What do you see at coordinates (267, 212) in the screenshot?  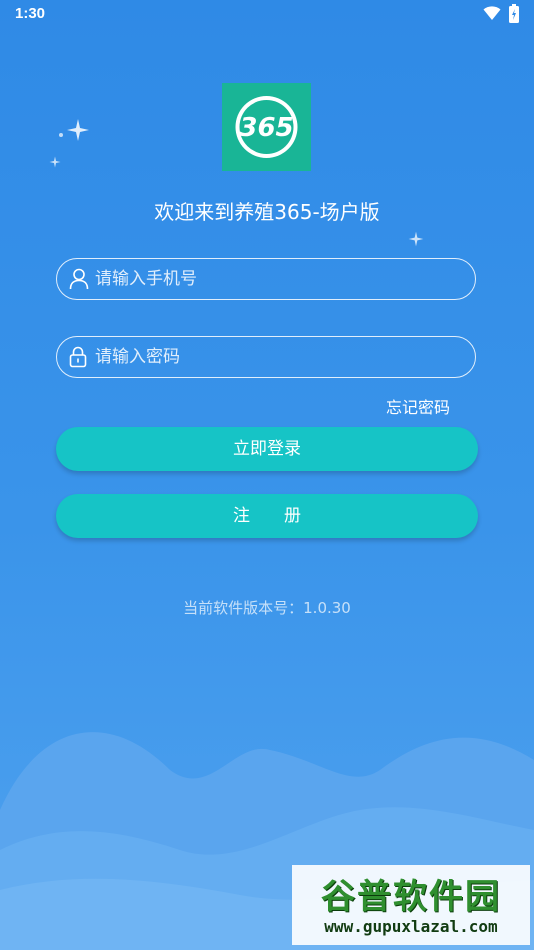 I see `welcome-title: 欢迎来到养殖365-场户版` at bounding box center [267, 212].